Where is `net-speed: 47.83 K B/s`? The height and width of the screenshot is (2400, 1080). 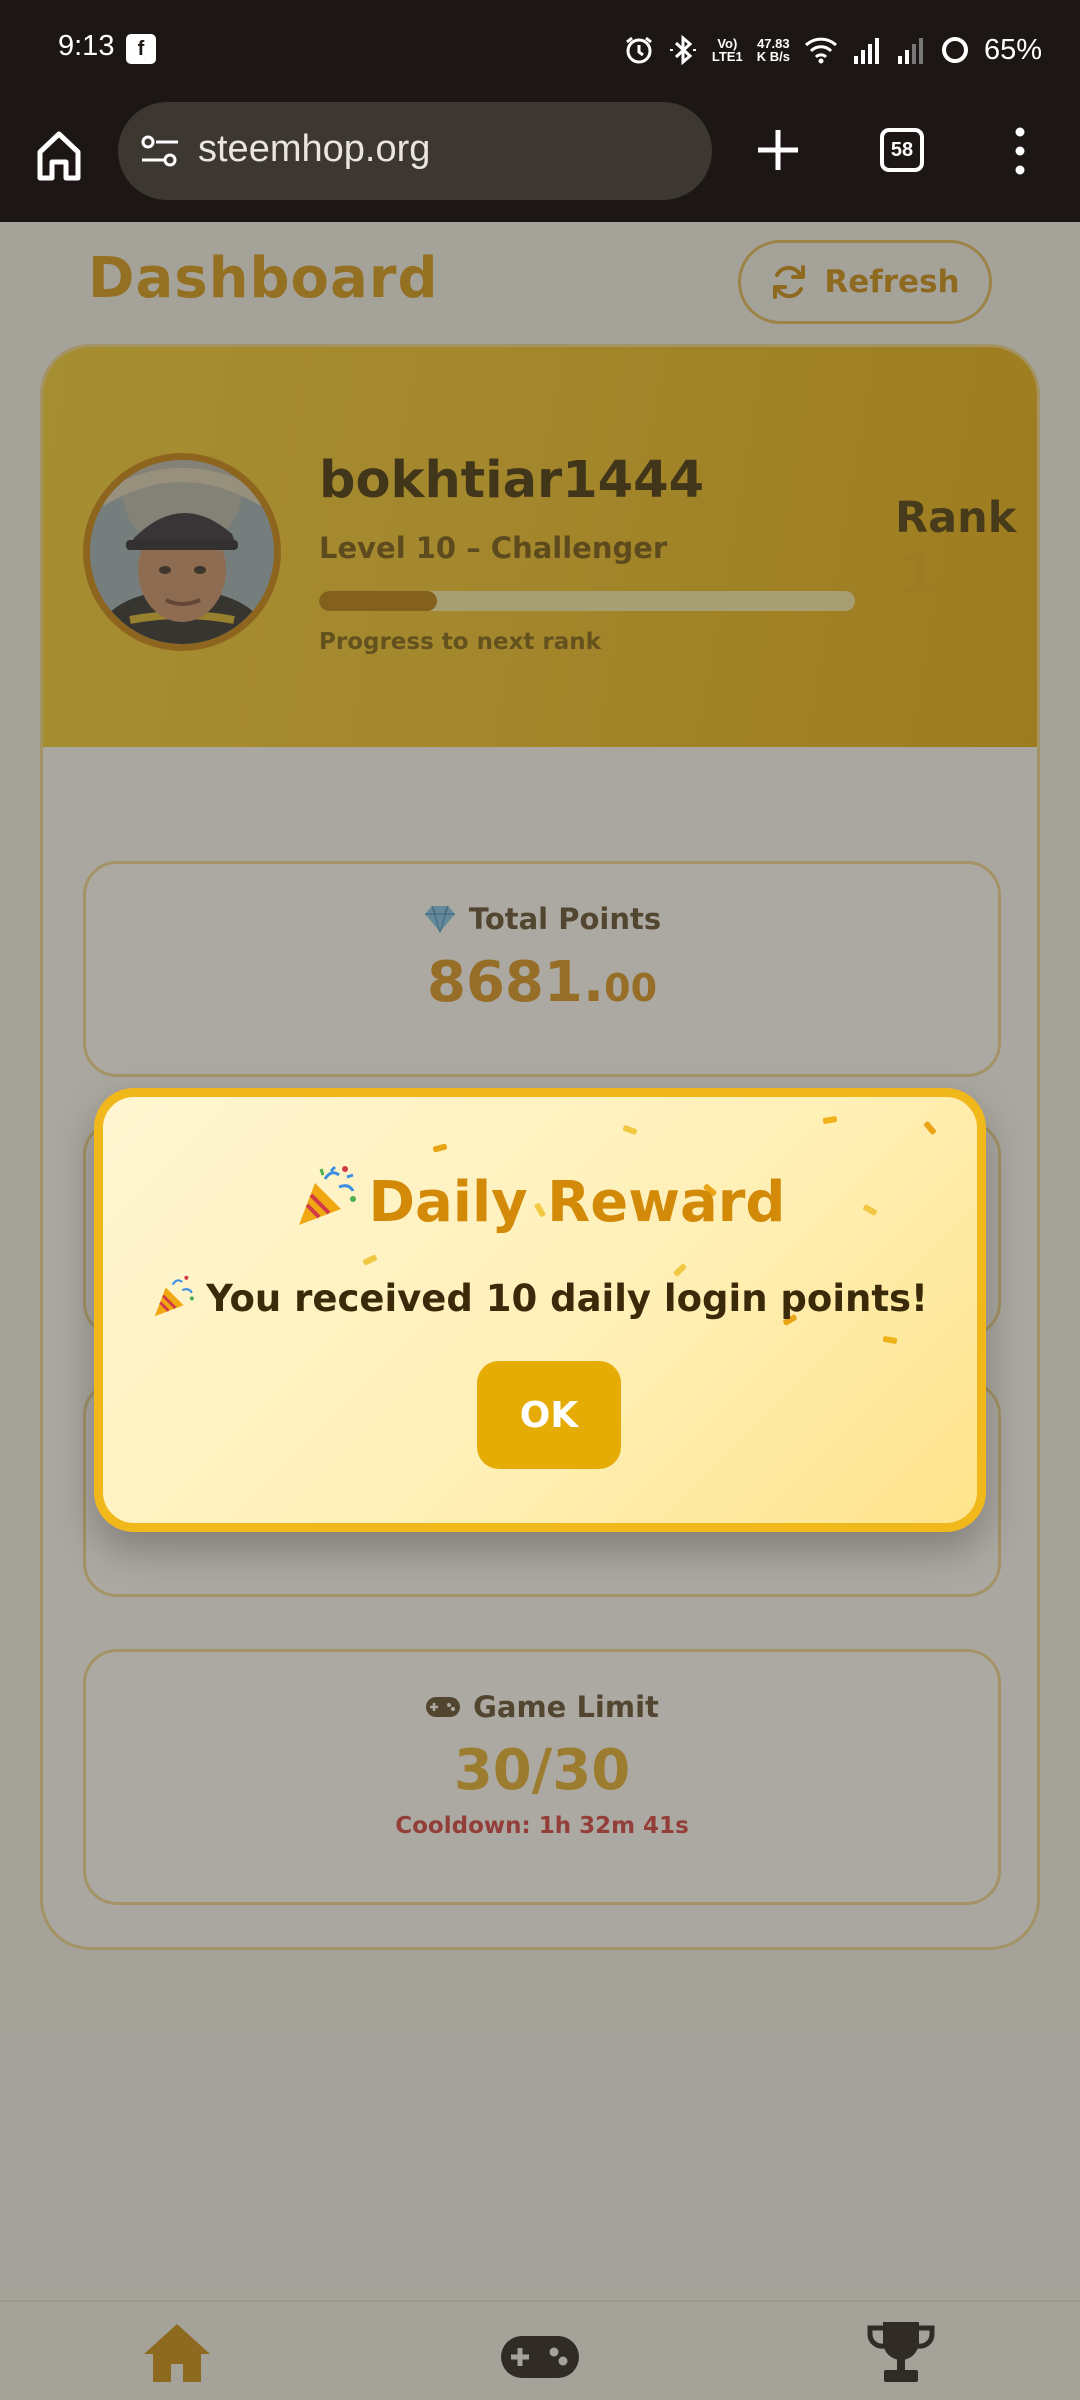
net-speed: 47.83 K B/s is located at coordinates (773, 50).